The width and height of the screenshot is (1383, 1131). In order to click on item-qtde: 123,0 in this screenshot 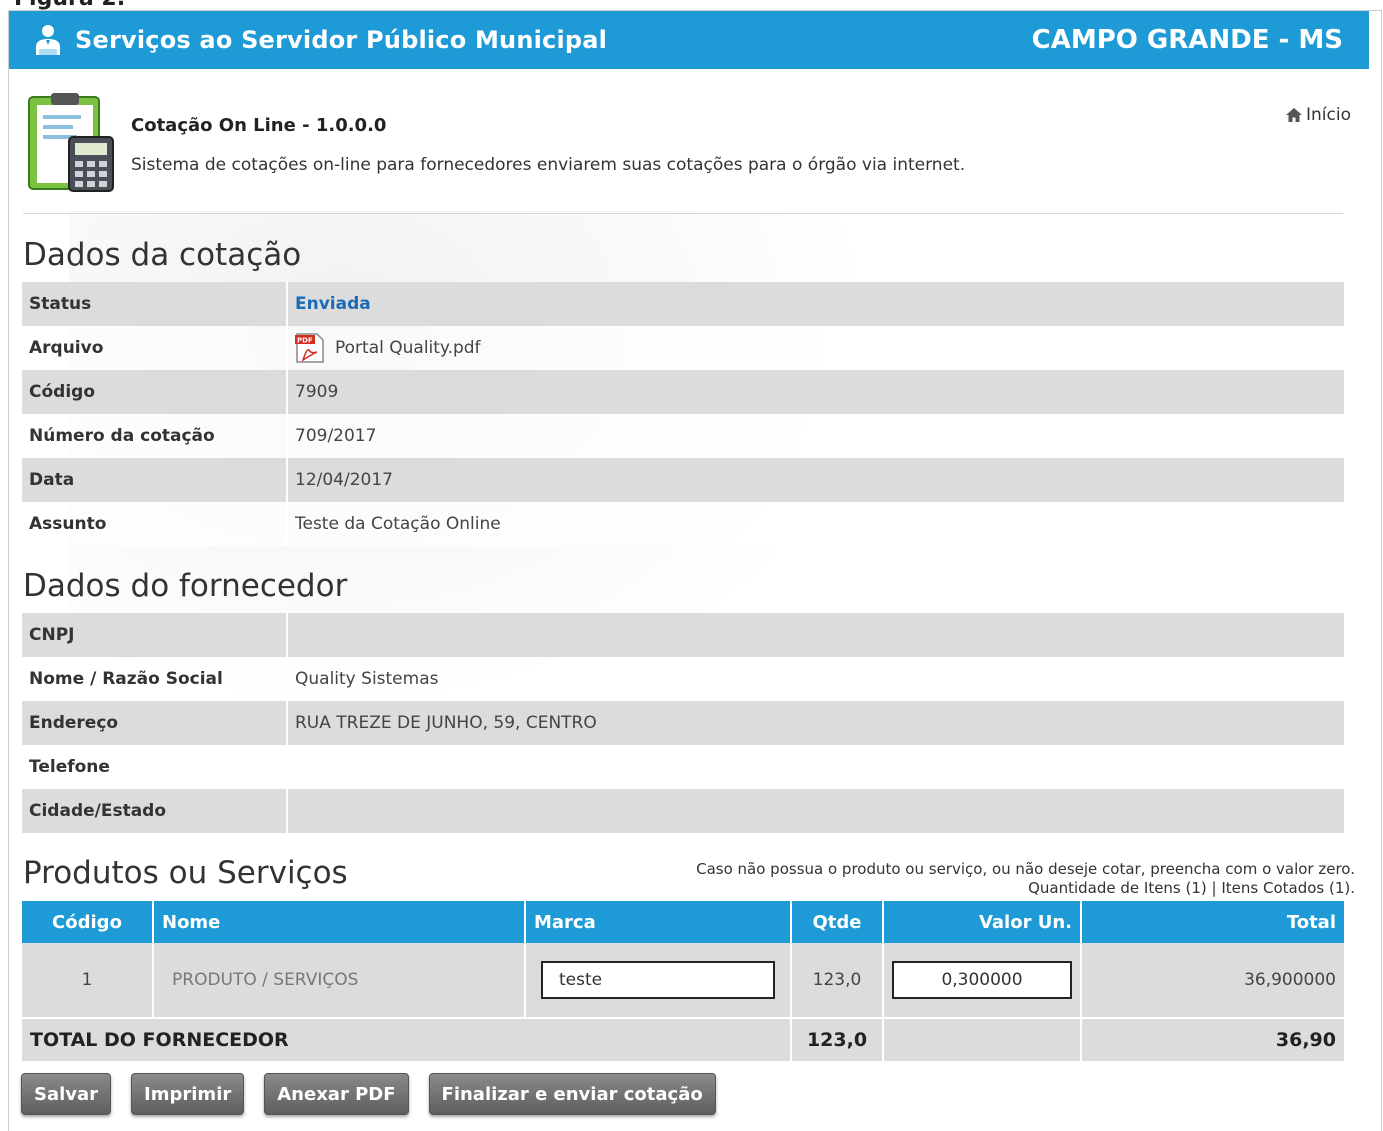, I will do `click(837, 980)`.